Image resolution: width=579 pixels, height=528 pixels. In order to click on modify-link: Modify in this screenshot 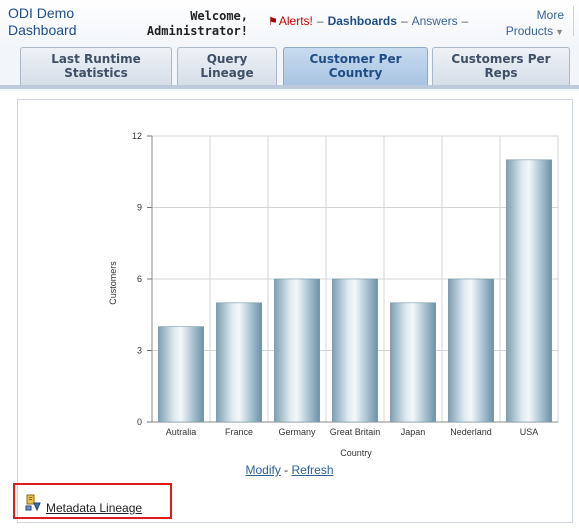, I will do `click(262, 470)`.